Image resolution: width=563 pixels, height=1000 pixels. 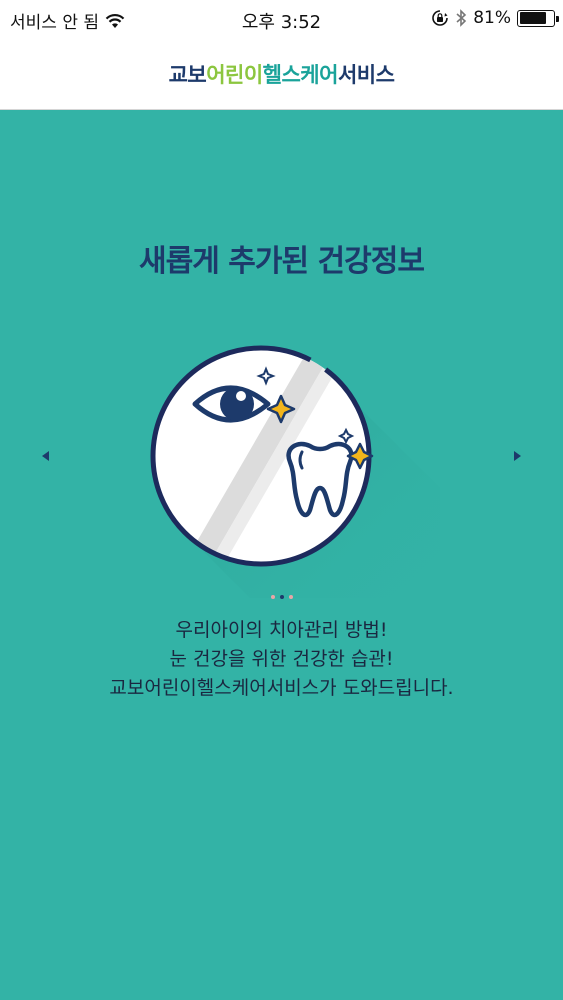 What do you see at coordinates (234, 74) in the screenshot?
I see `logo-part-children: 어린이` at bounding box center [234, 74].